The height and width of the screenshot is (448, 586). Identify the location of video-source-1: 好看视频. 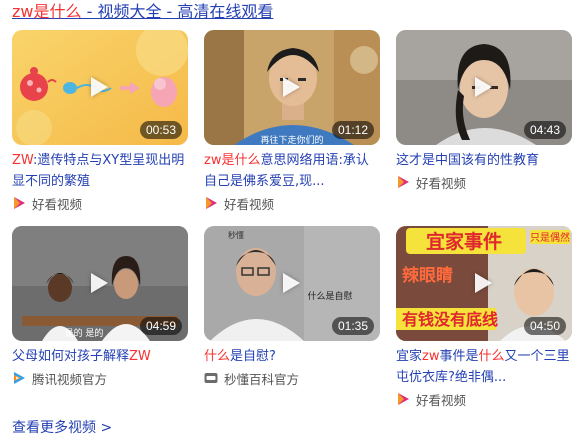
(100, 203).